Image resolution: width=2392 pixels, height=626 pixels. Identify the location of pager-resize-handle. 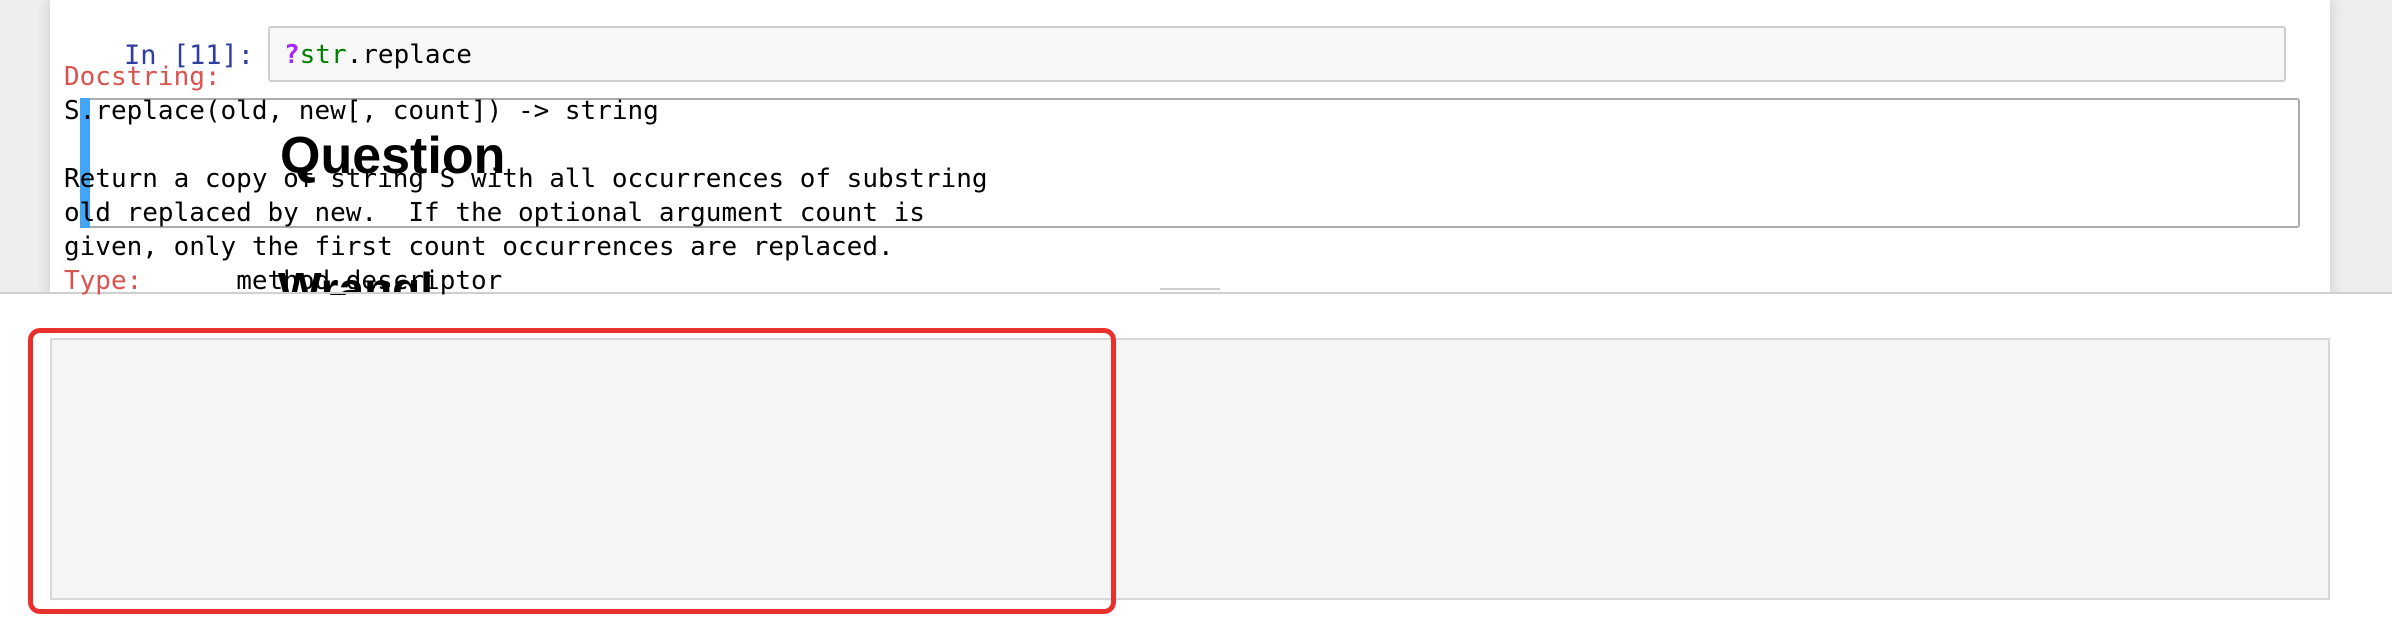
(1190, 291).